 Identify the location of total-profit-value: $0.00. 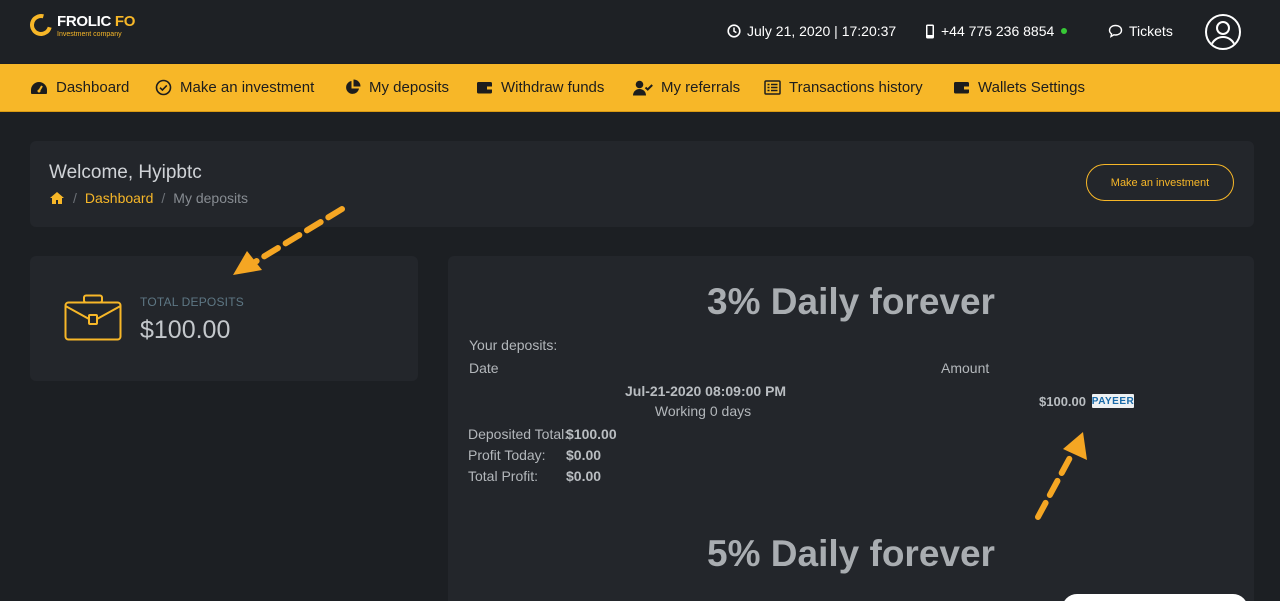
(584, 476).